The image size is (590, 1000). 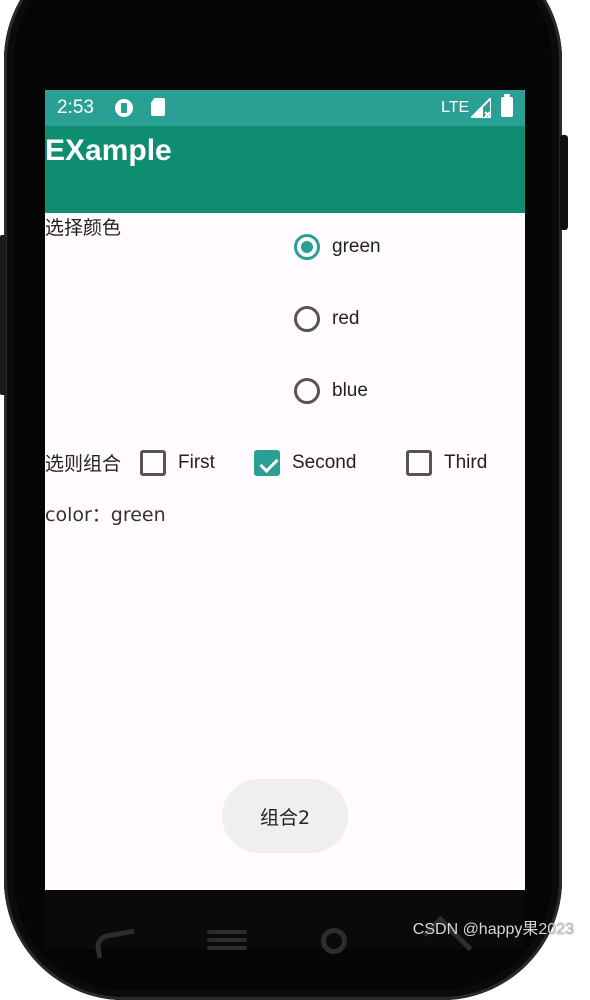 What do you see at coordinates (455, 107) in the screenshot?
I see `network-type: LTE` at bounding box center [455, 107].